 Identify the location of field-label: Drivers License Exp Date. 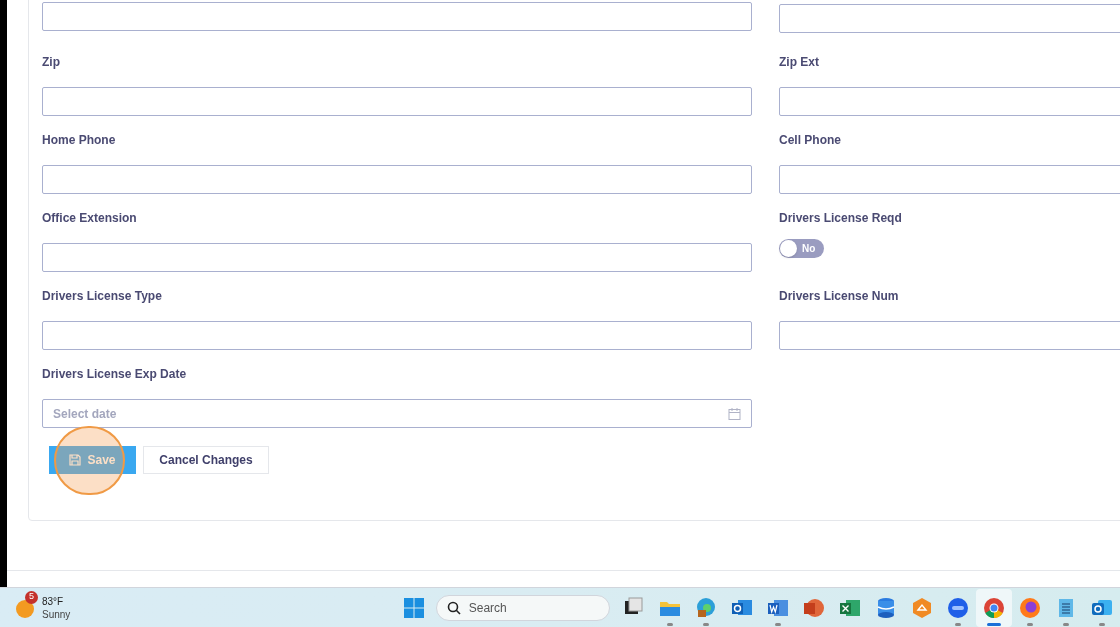
(114, 374).